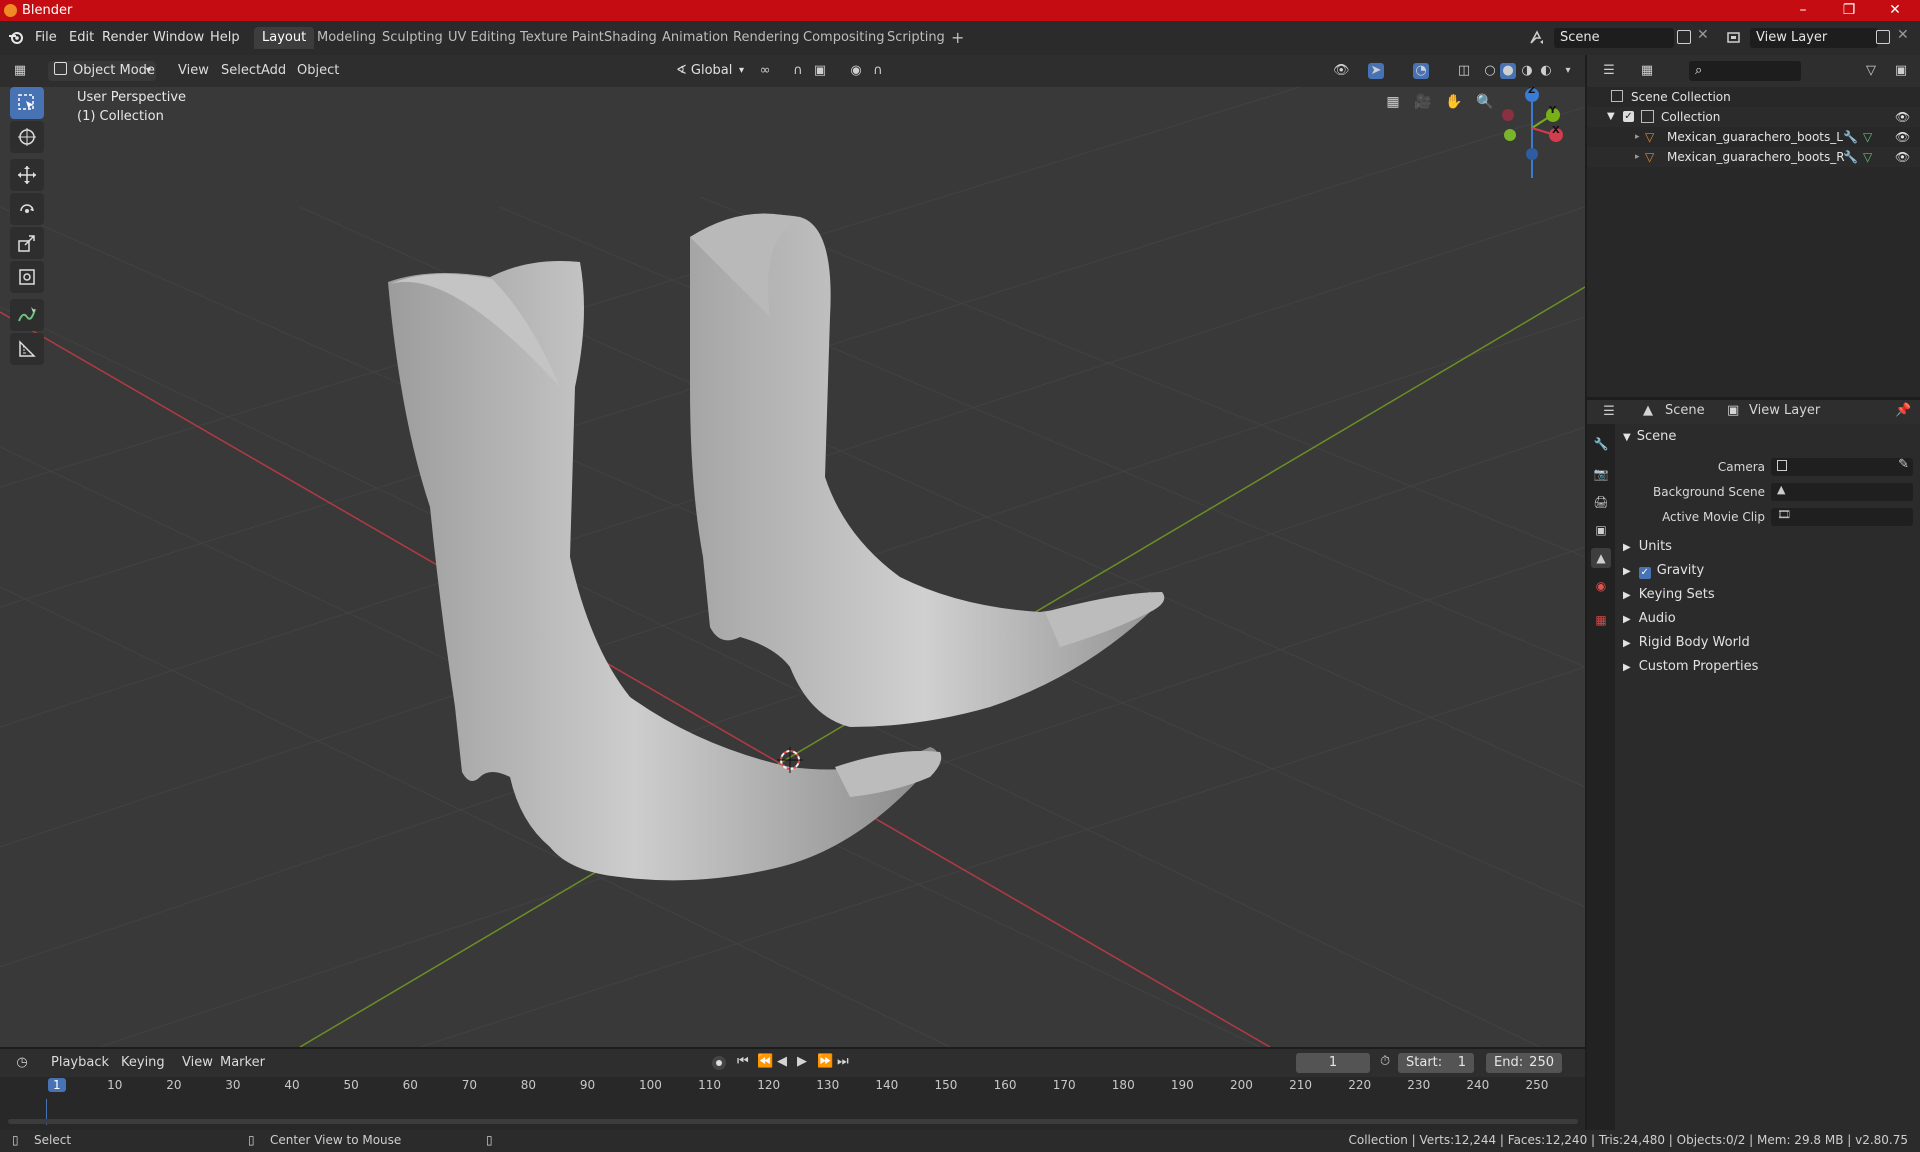 Image resolution: width=1920 pixels, height=1152 pixels. I want to click on zoom-icon: 🔍, so click(1485, 102).